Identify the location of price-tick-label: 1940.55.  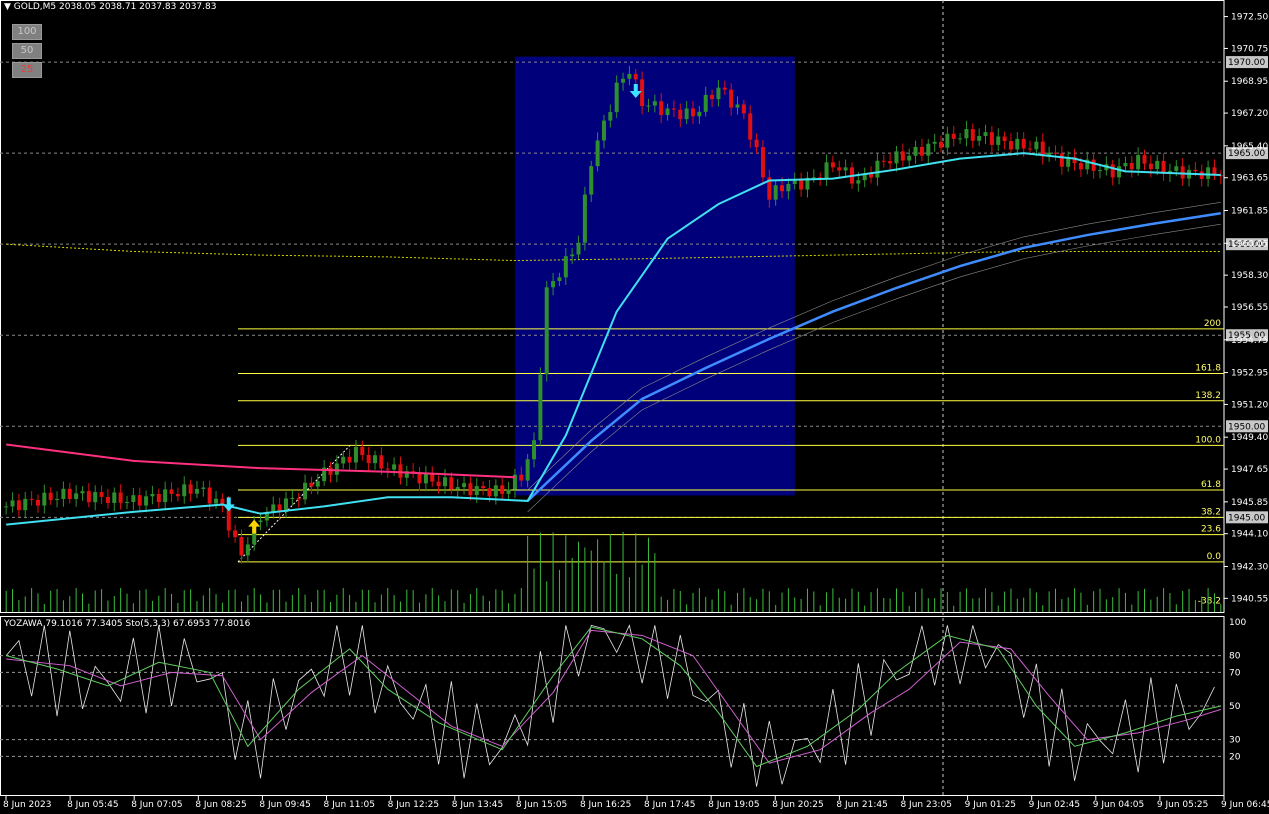
(1249, 599).